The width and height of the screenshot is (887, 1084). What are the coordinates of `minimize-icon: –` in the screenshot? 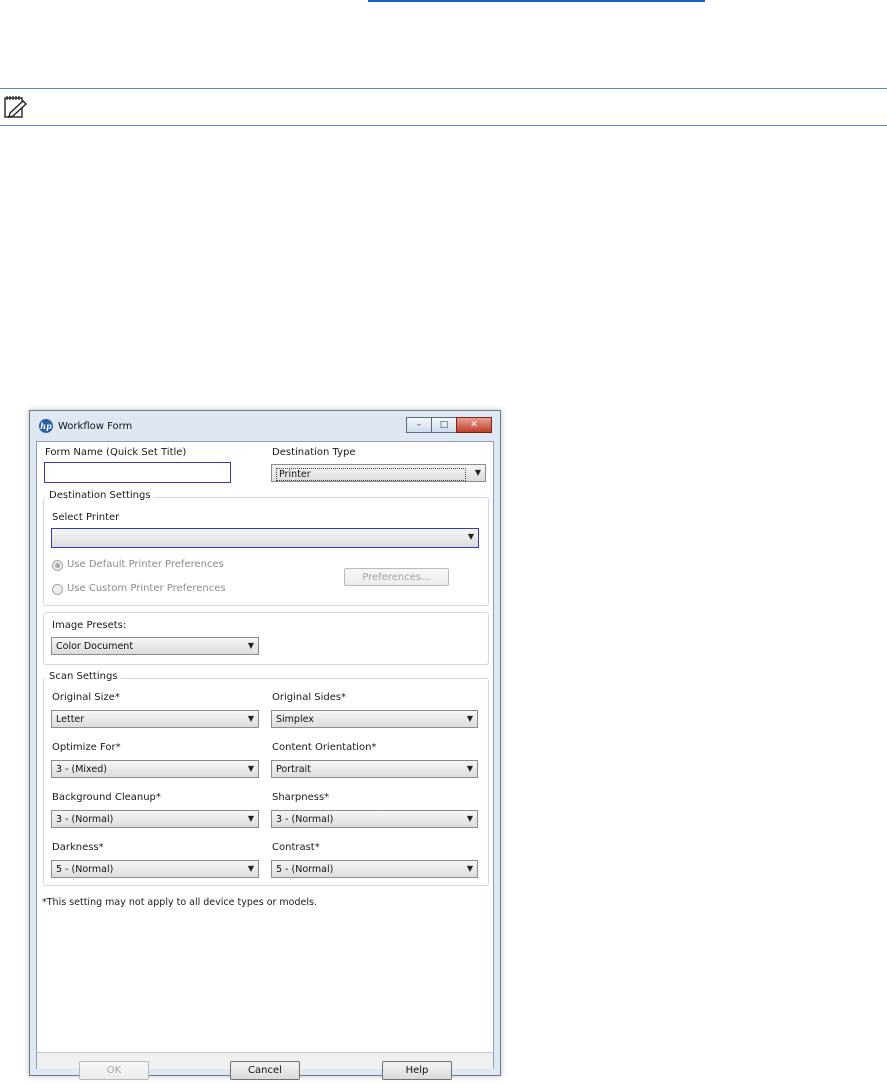 It's located at (419, 425).